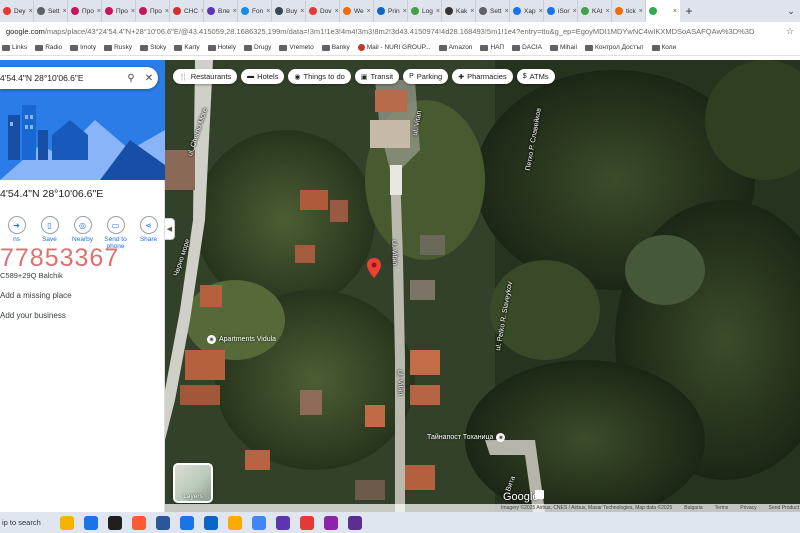 This screenshot has height=533, width=800. Describe the element at coordinates (535, 76) in the screenshot. I see `chip-atms: $ ATMs` at that location.